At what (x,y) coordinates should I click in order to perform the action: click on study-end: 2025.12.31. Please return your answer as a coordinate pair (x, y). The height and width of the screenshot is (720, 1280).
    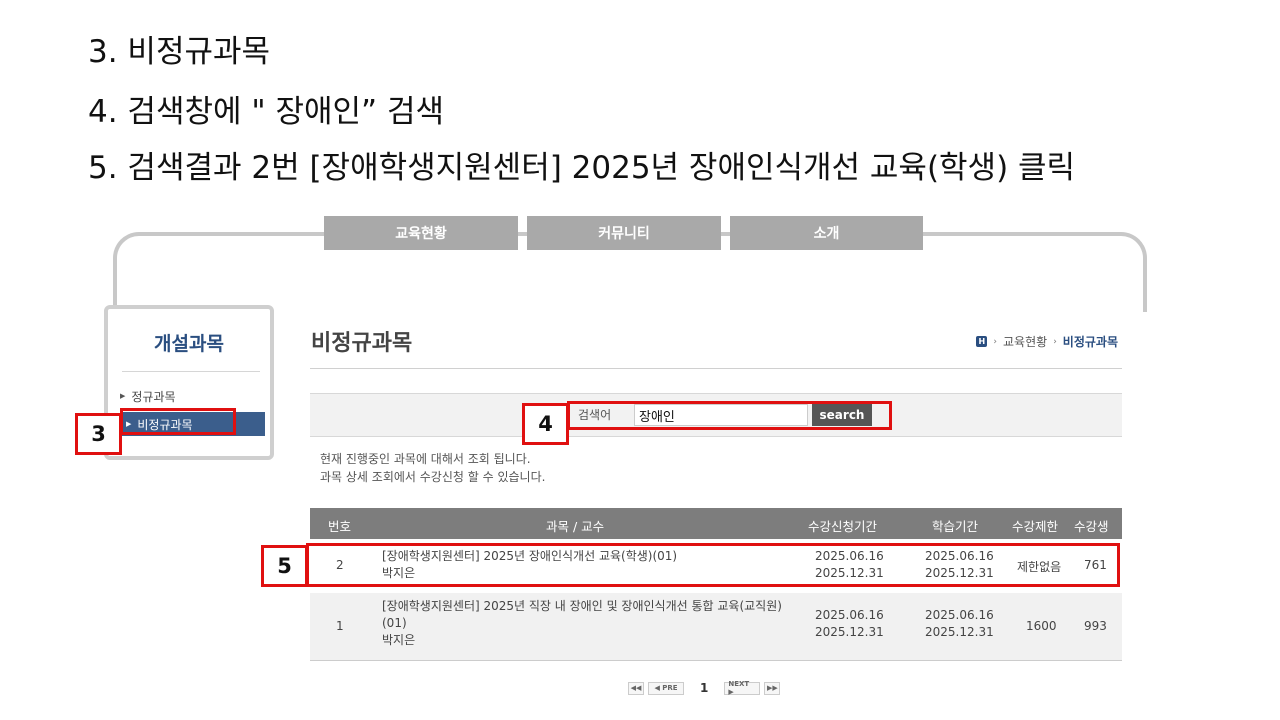
    Looking at the image, I should click on (959, 632).